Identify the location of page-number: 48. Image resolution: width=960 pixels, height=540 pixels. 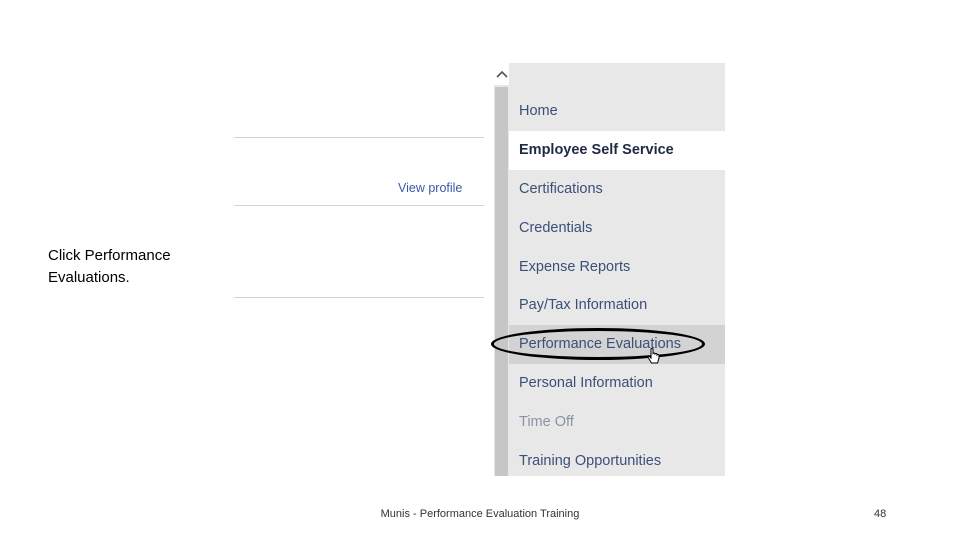
(880, 514).